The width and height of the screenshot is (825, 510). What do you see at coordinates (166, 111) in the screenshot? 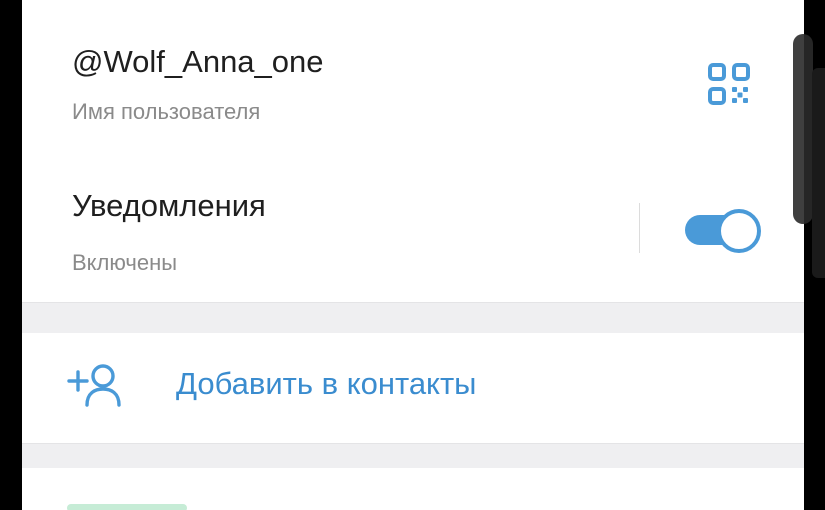
I see `username-caption: Имя пользователя` at bounding box center [166, 111].